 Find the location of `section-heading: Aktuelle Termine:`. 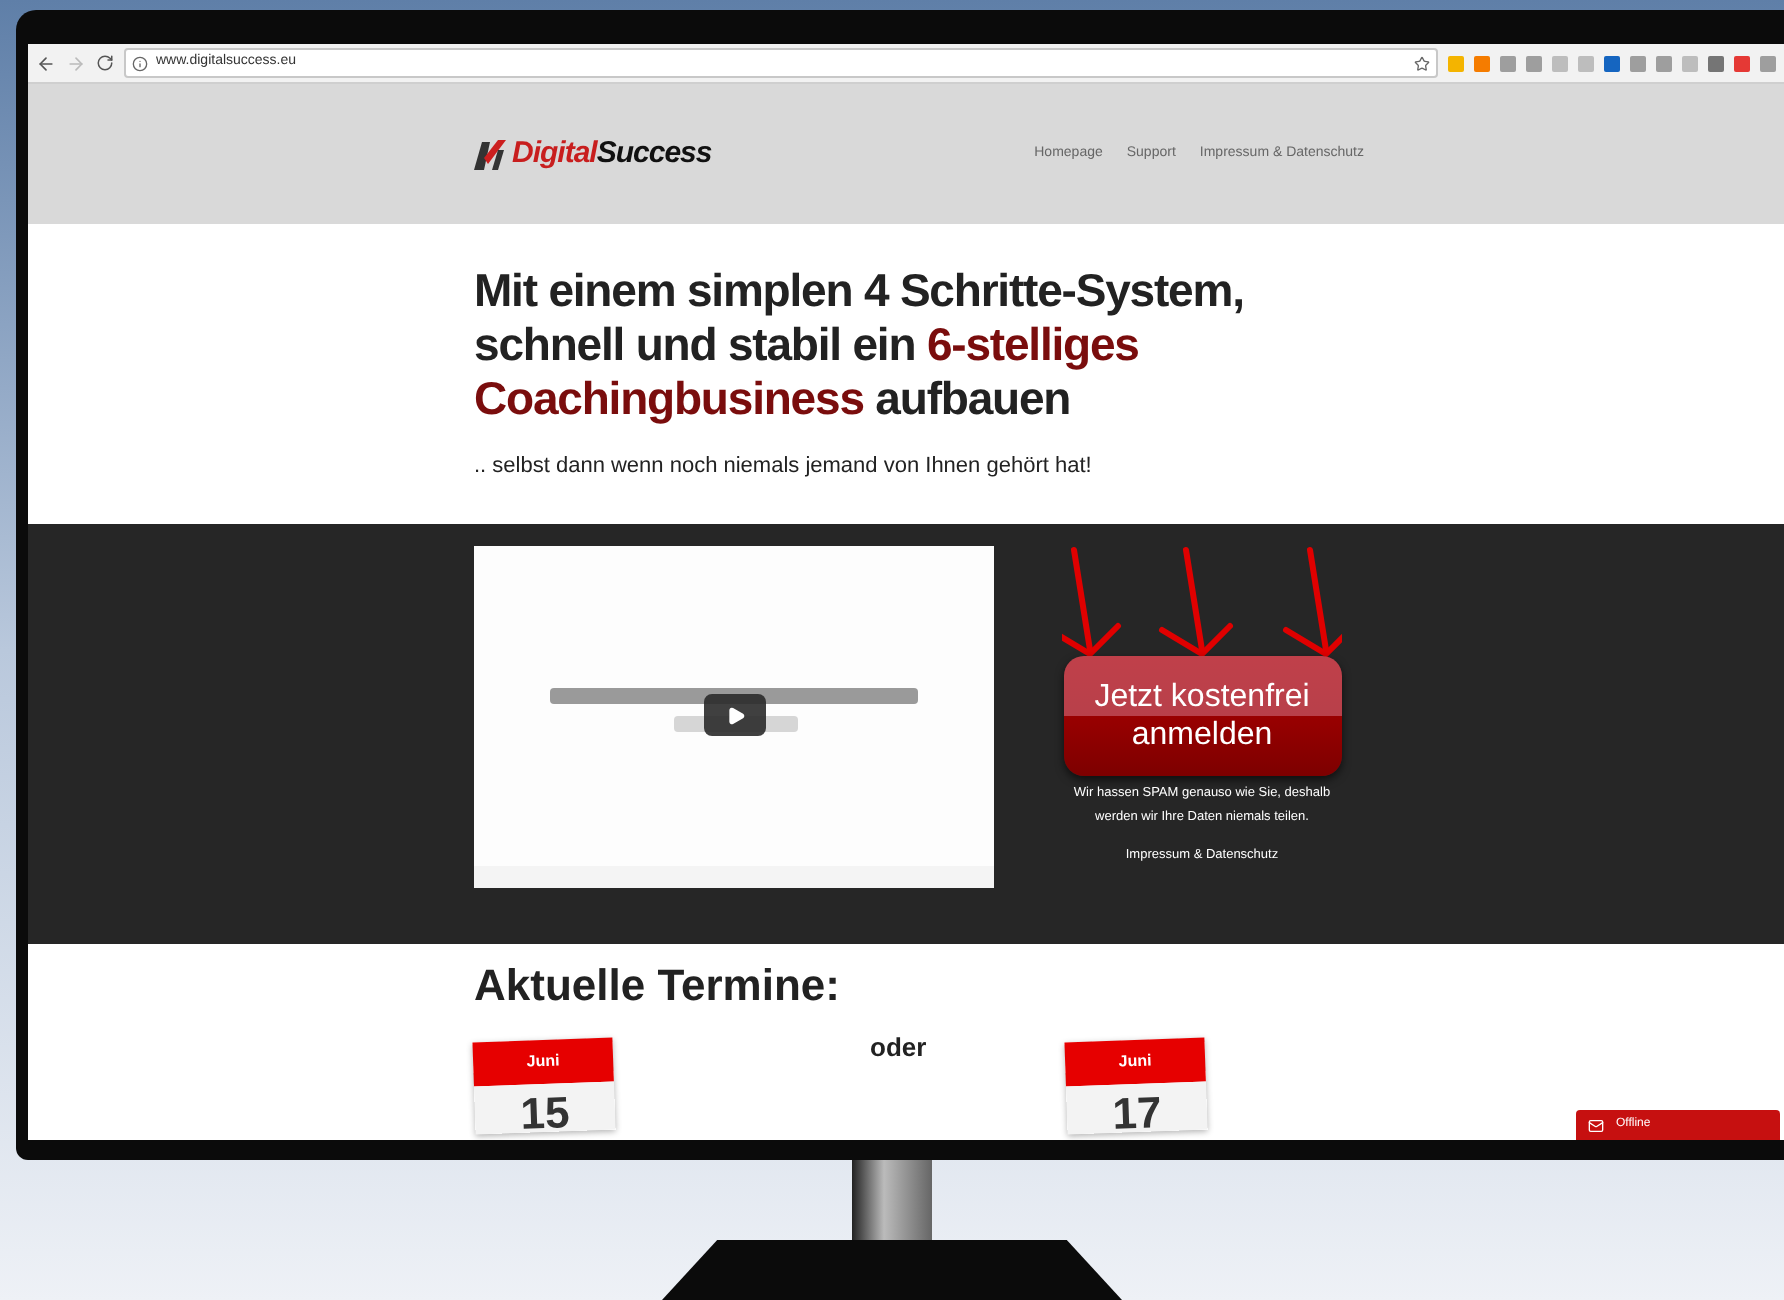

section-heading: Aktuelle Termine: is located at coordinates (658, 986).